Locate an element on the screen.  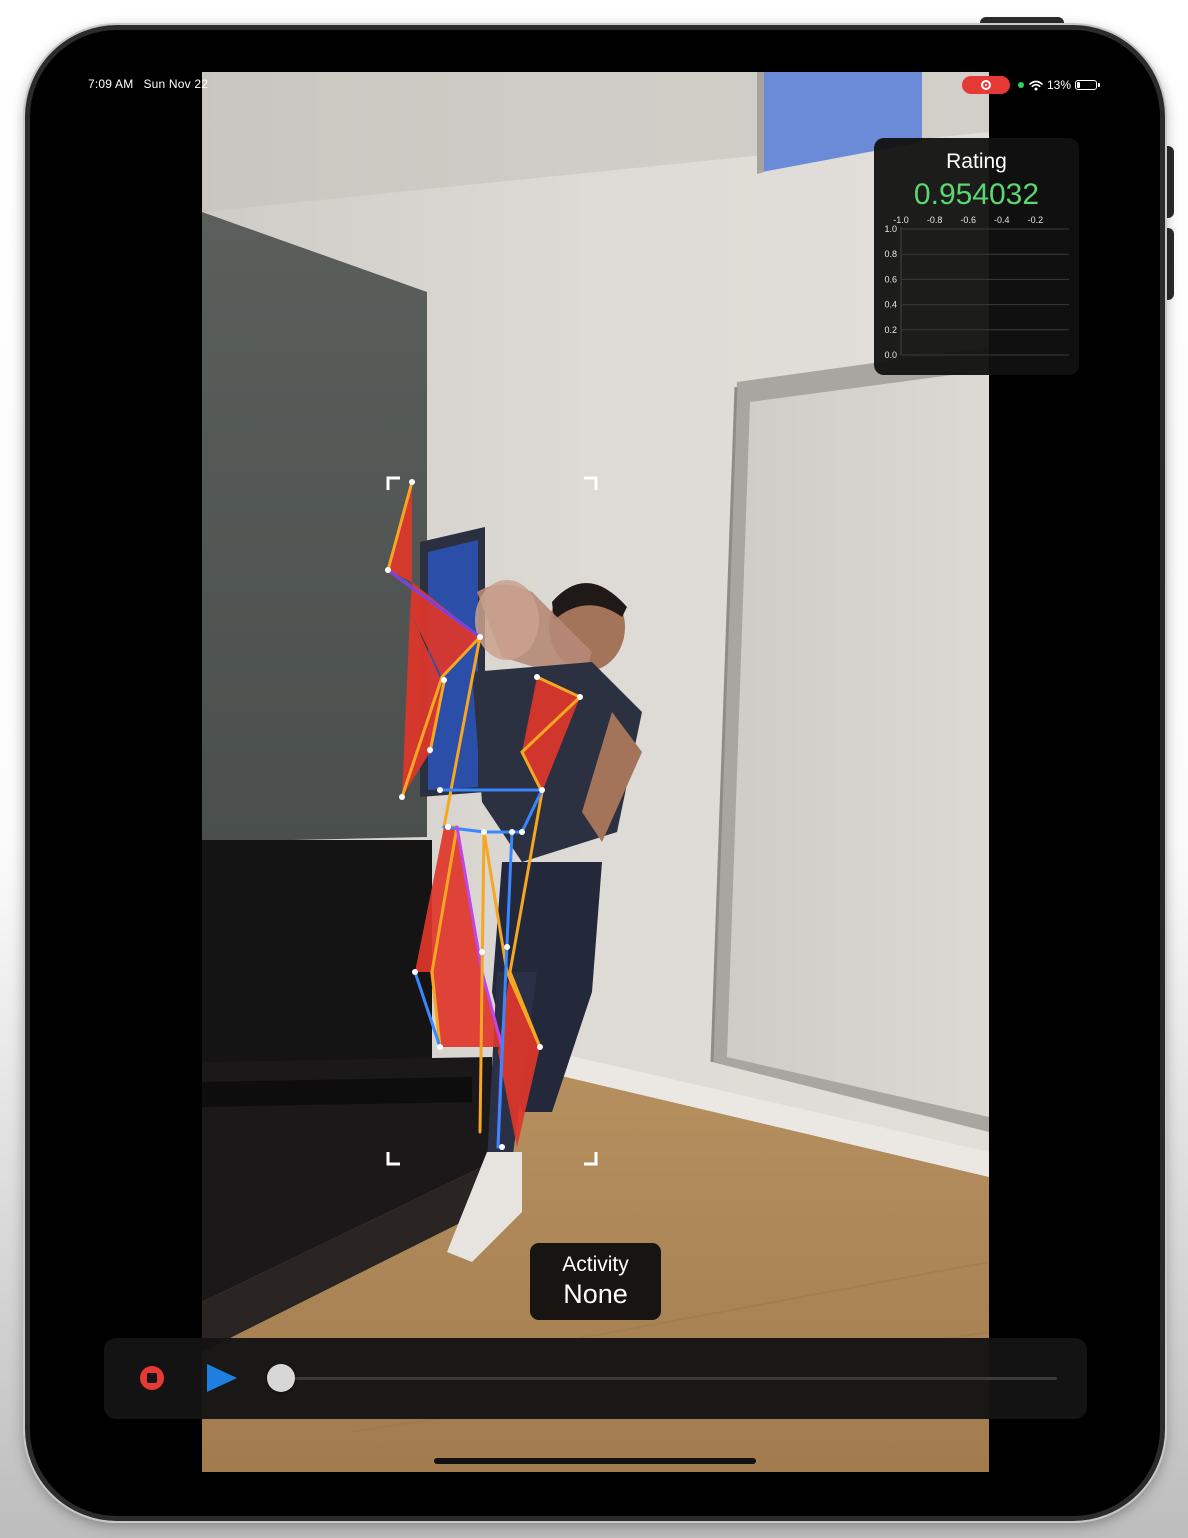
x-tick-label: -0.8 is located at coordinates (935, 220).